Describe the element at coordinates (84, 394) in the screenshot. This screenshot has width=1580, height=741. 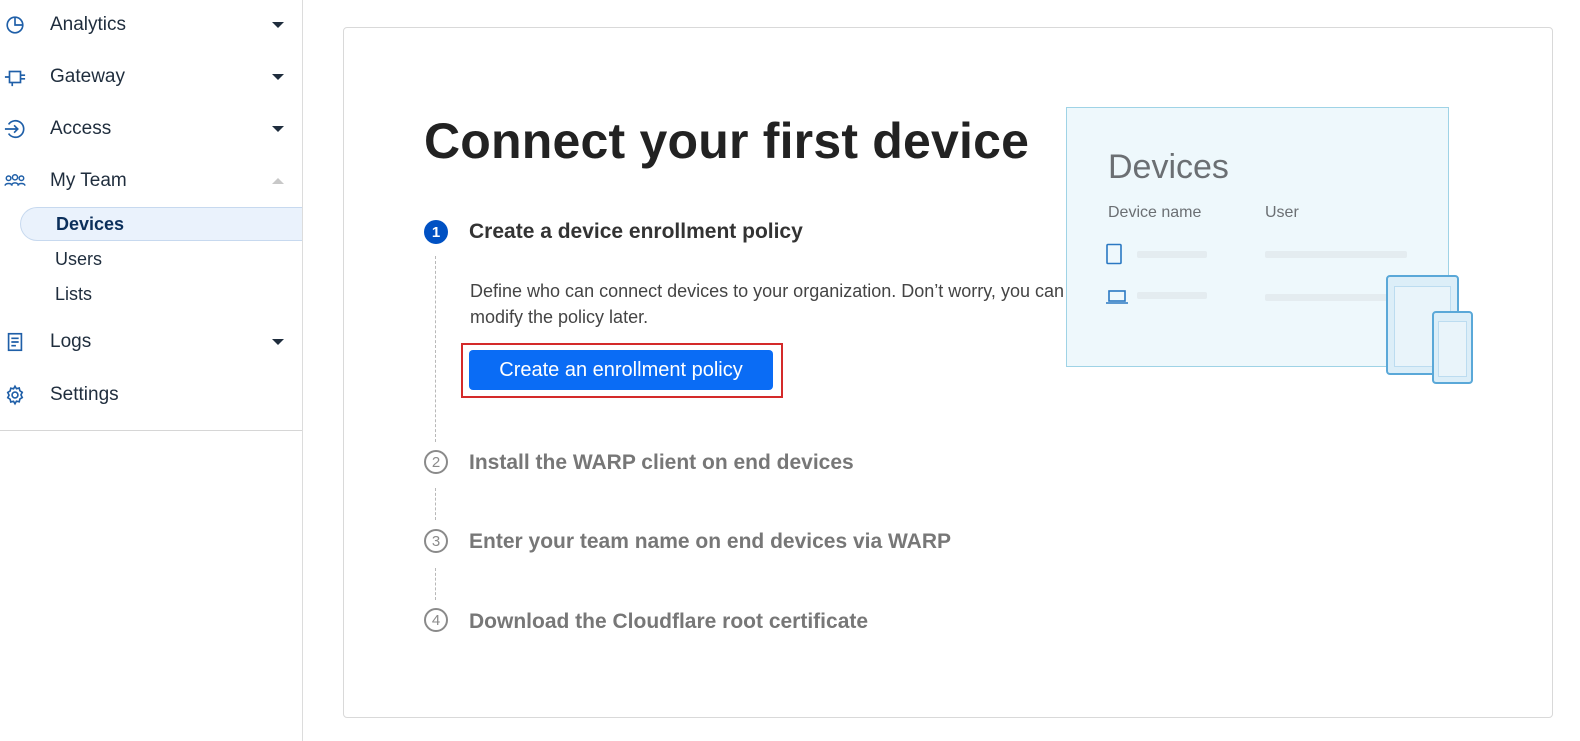
I see `sidebar-item-label: Settings` at that location.